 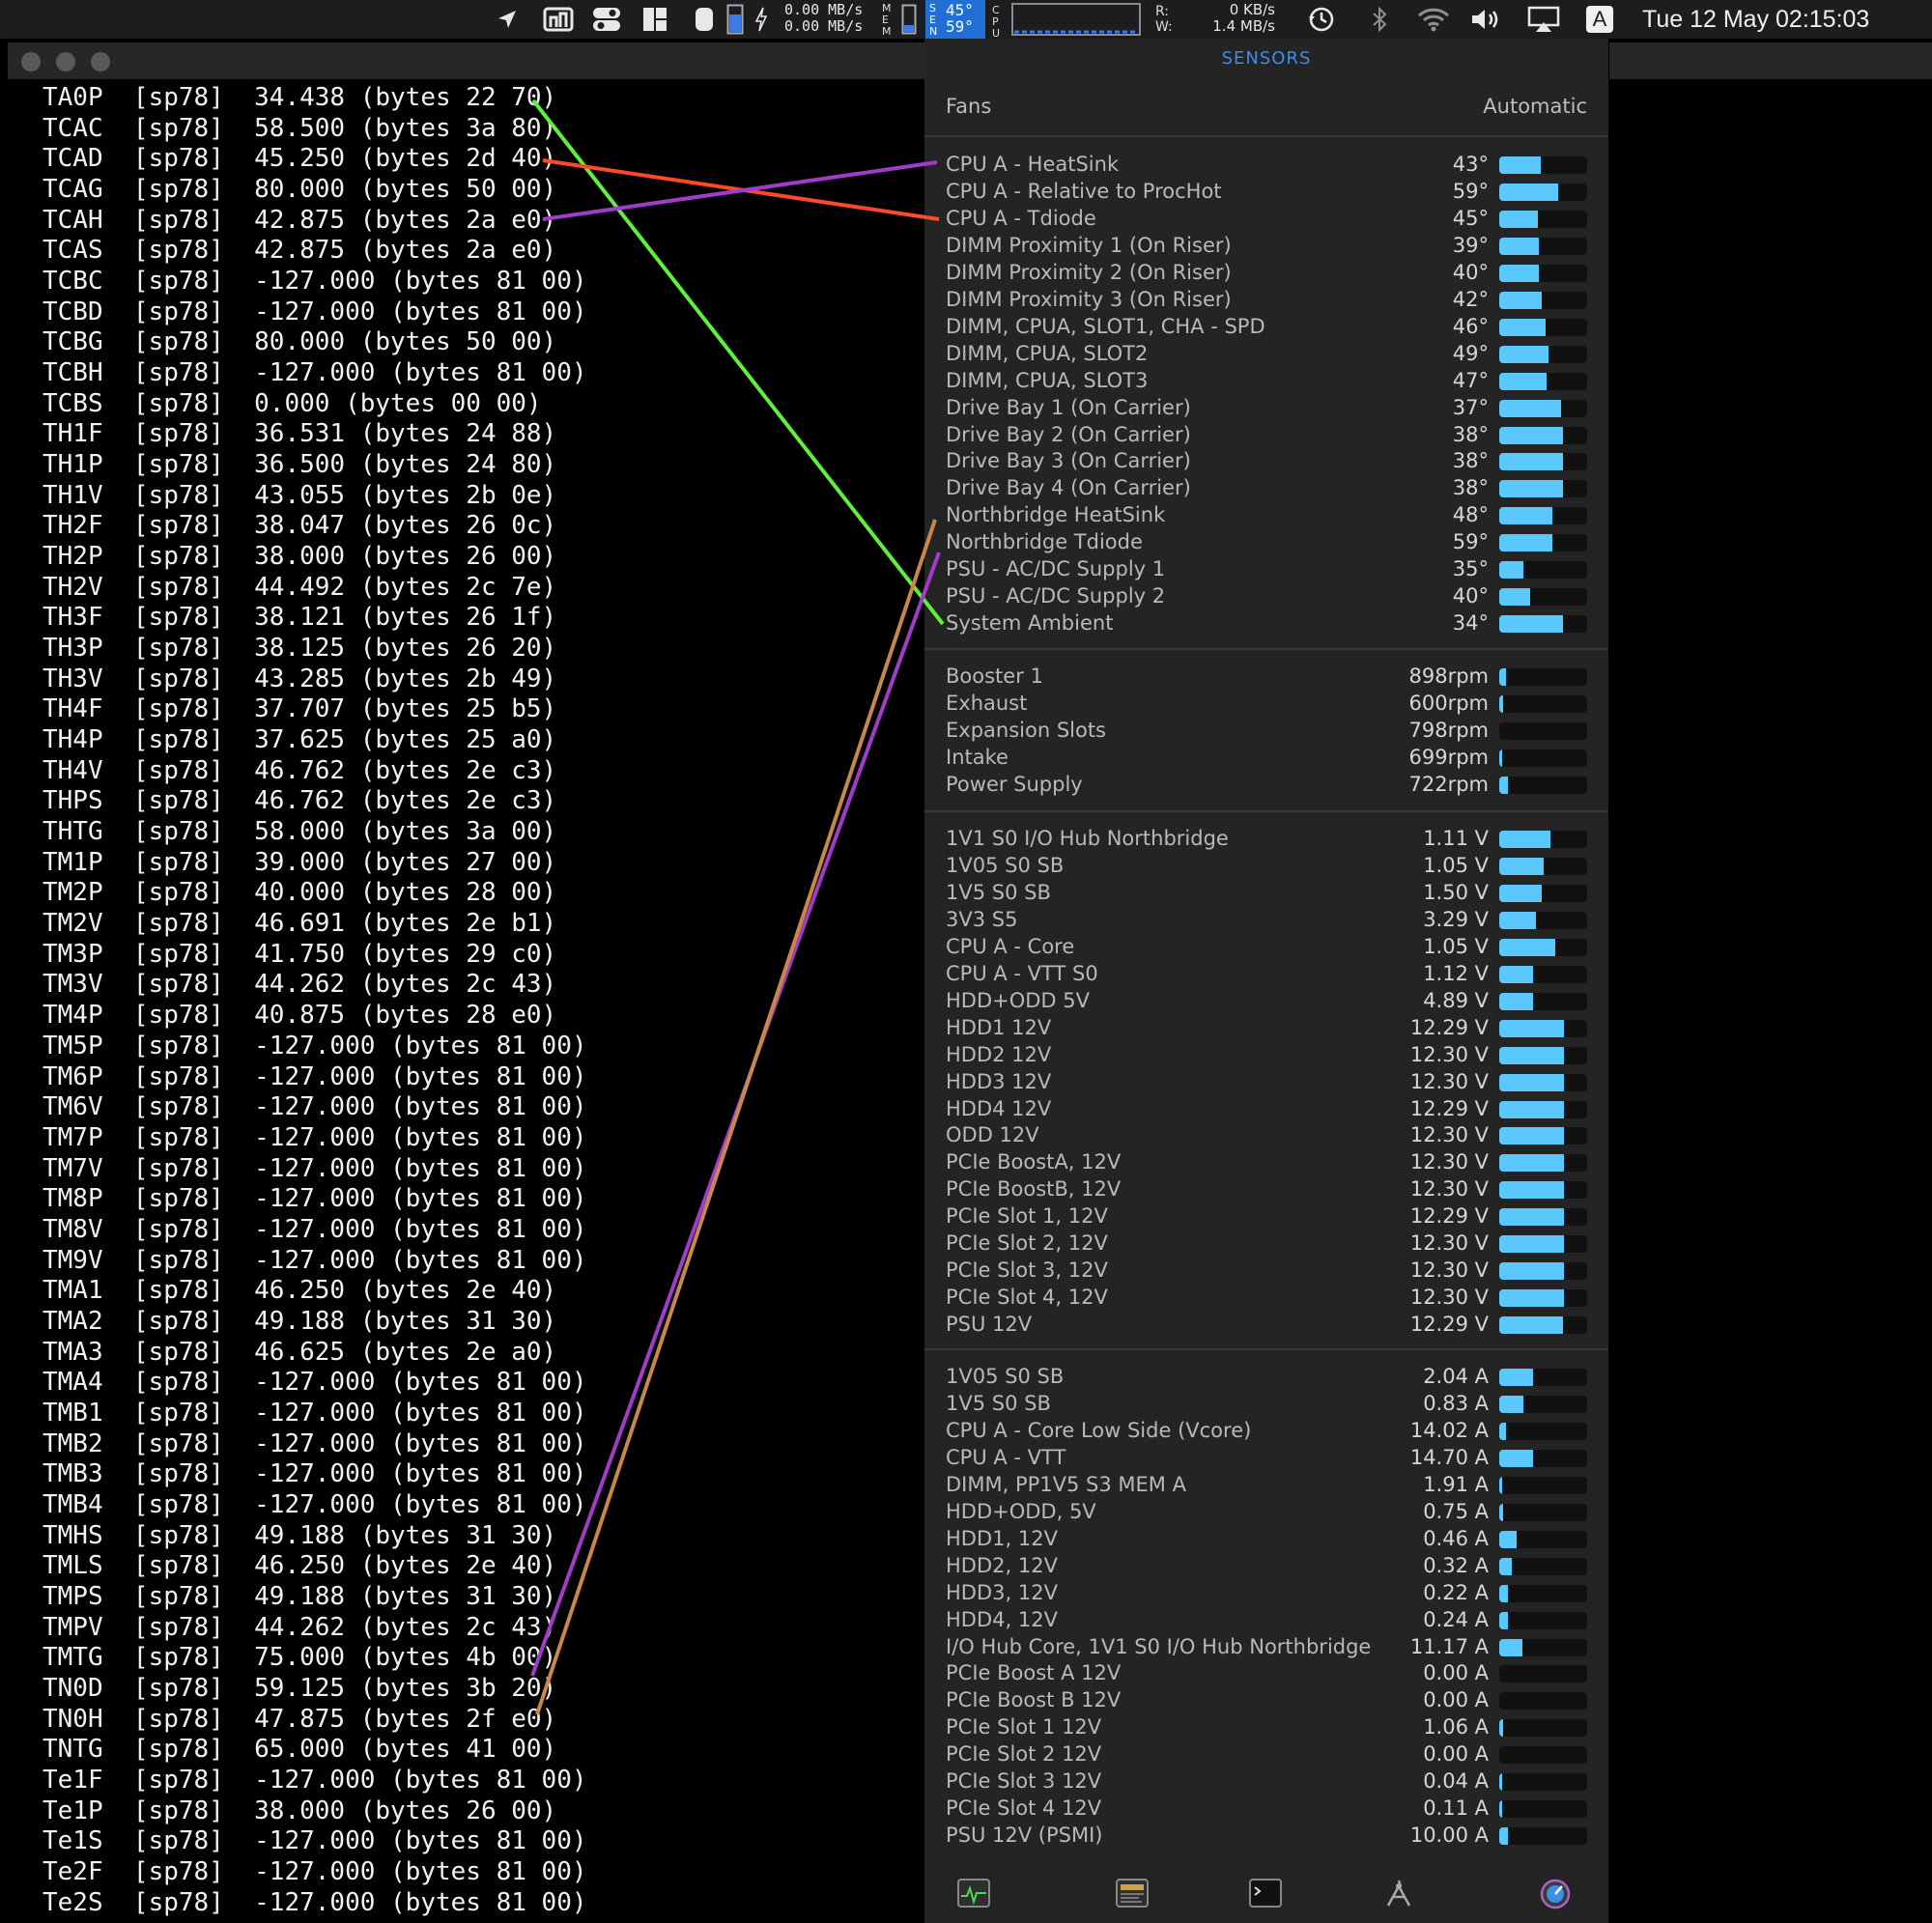 I want to click on sensor-row: HDD3 12V 12.30 V, so click(x=1266, y=1081).